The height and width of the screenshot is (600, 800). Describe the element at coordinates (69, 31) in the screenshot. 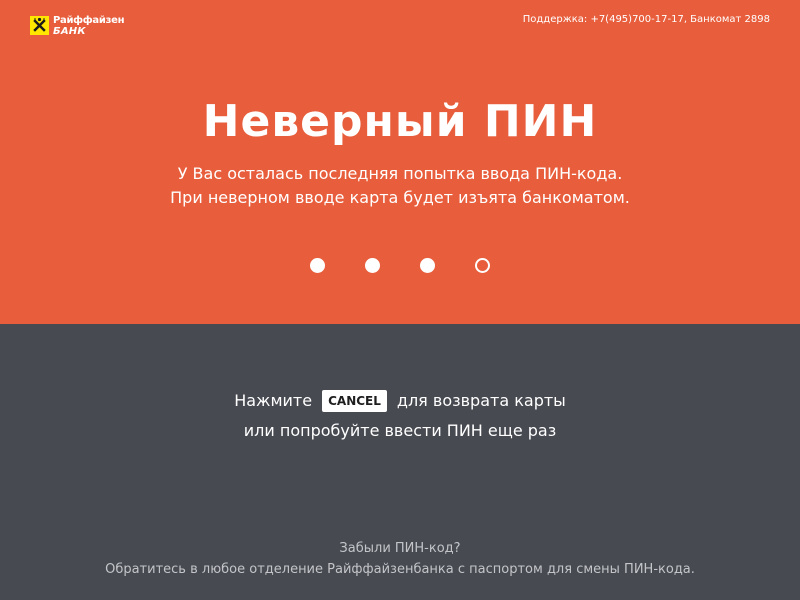

I see `bank-logo-line2: БАНК` at that location.